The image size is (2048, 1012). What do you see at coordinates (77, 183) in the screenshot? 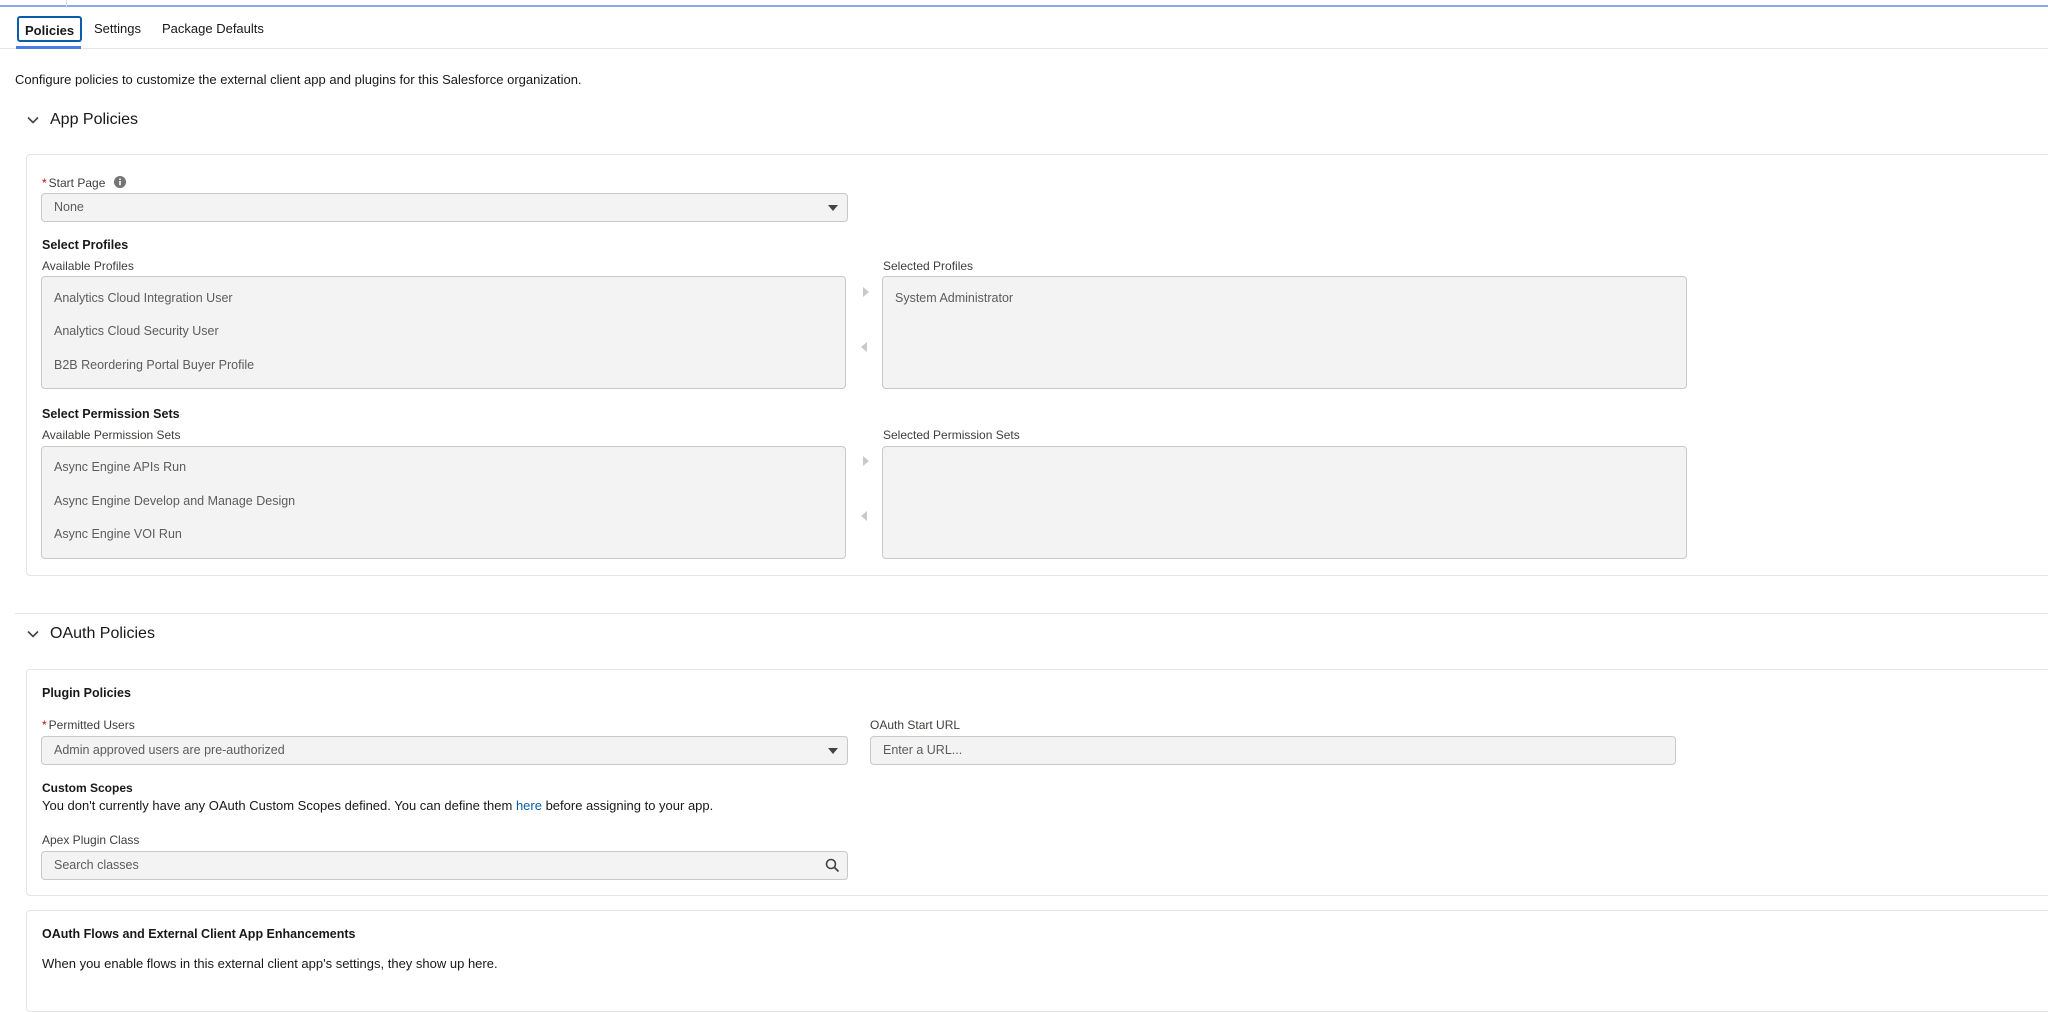
I see `start-page-label-text: Start Page` at bounding box center [77, 183].